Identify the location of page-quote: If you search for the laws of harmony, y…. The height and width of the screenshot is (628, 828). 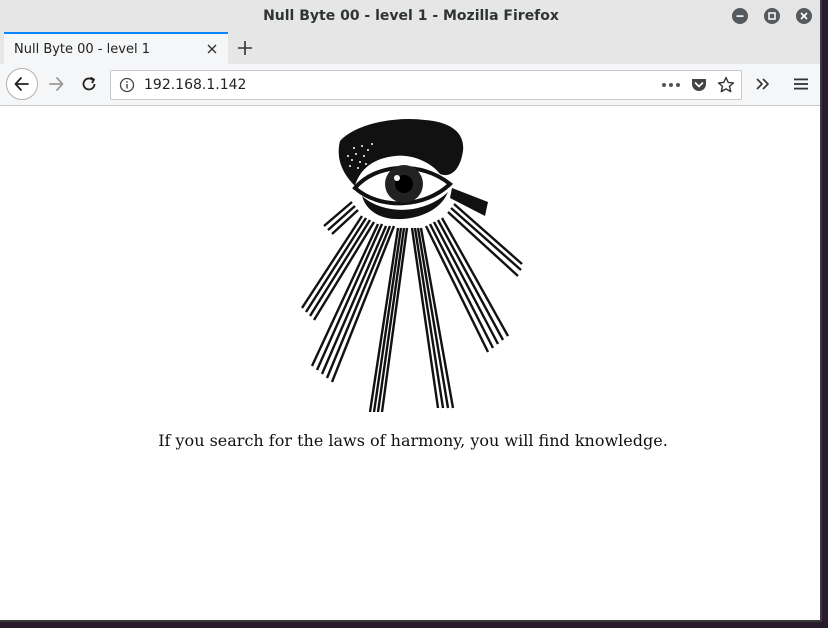
(413, 440).